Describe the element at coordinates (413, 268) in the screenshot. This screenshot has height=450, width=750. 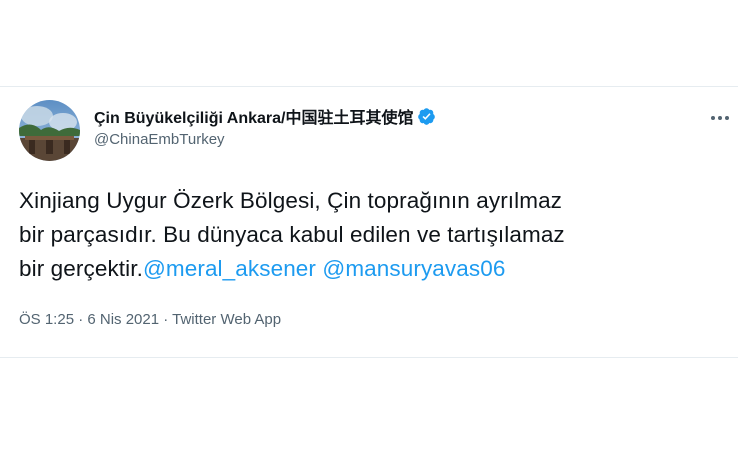
I see `mention-link-mansuryavas06: @mansuryavas06` at that location.